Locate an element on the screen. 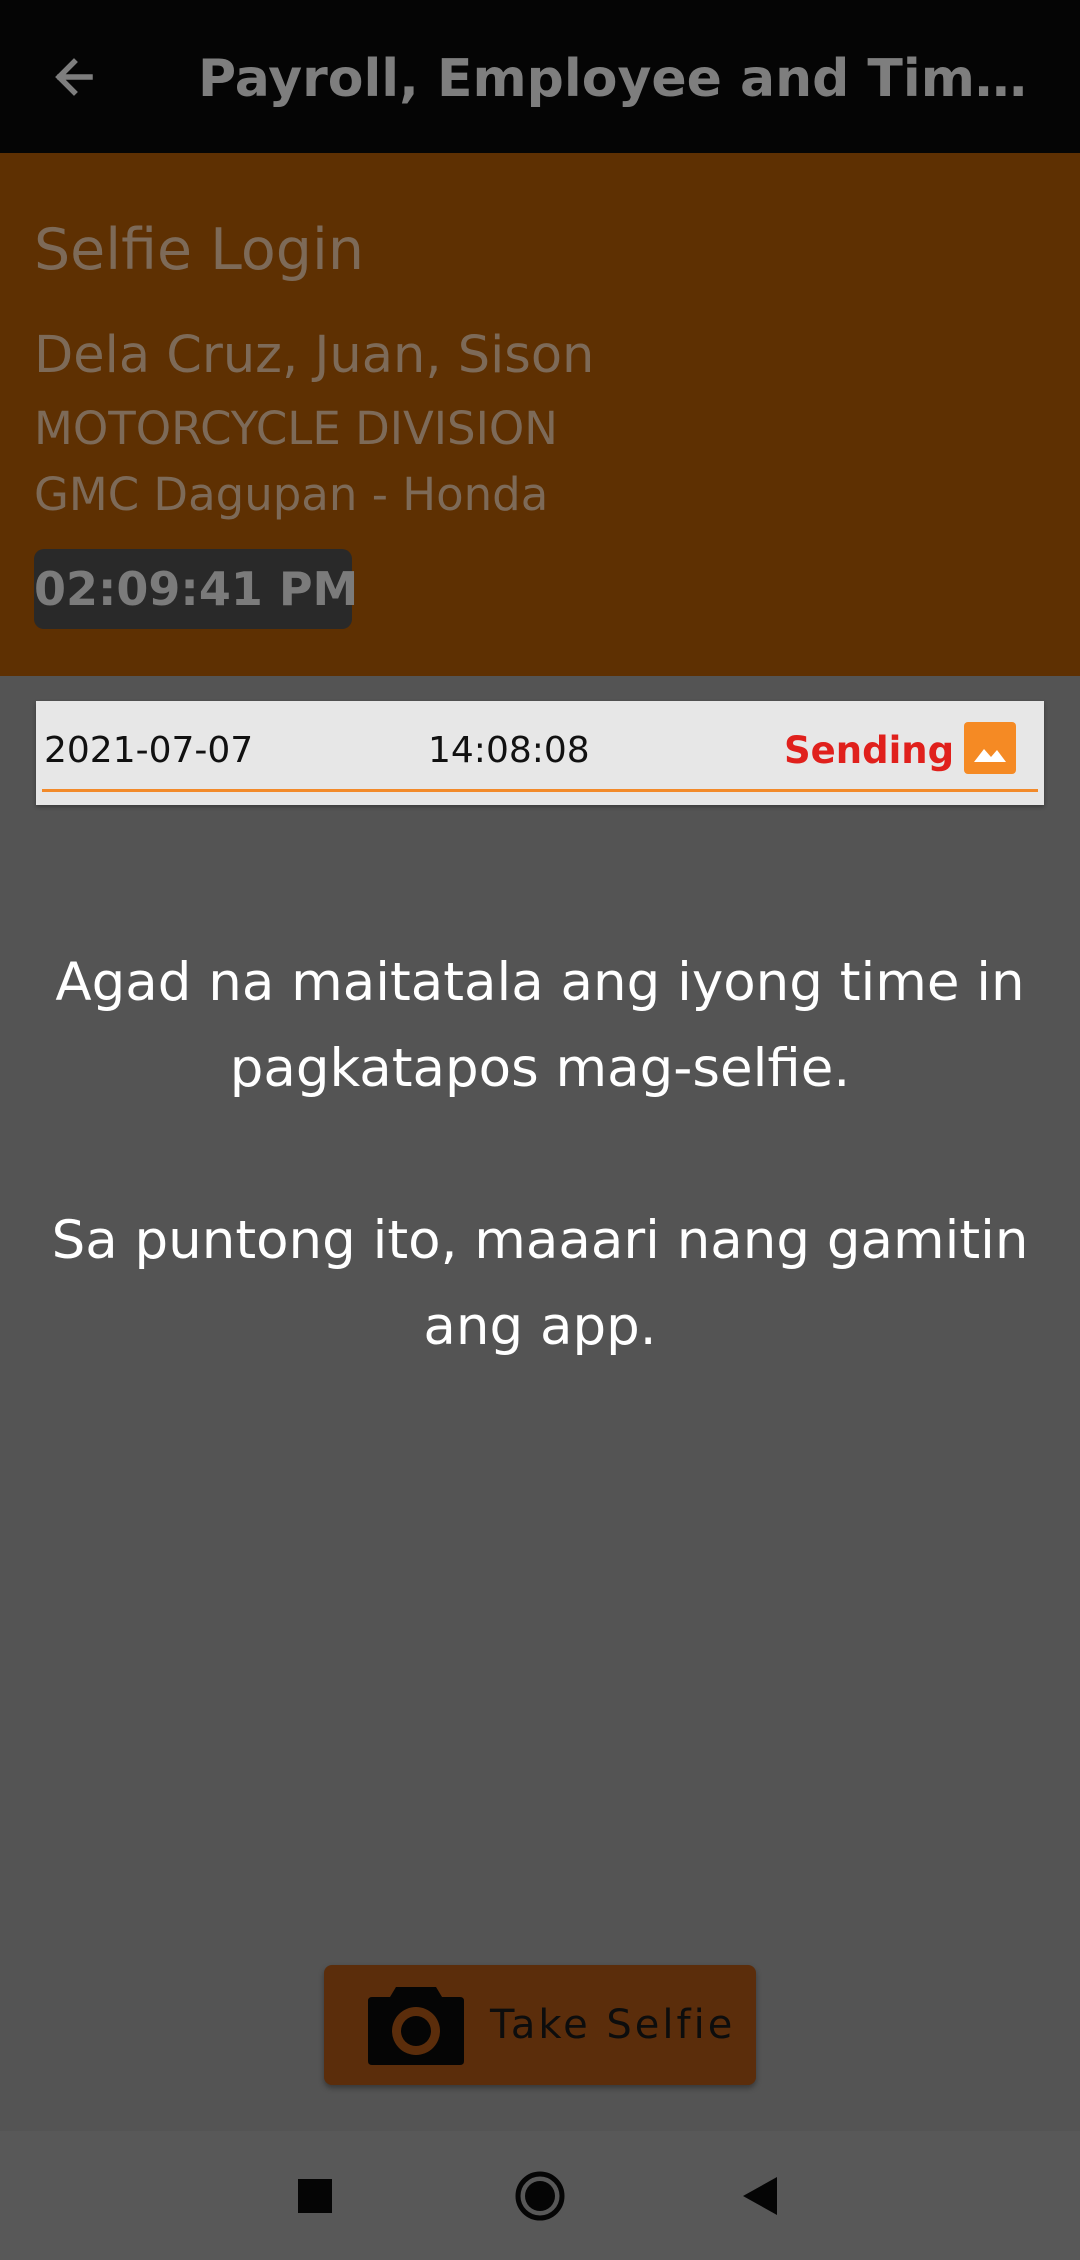 The width and height of the screenshot is (1080, 2260). recents-button is located at coordinates (315, 2196).